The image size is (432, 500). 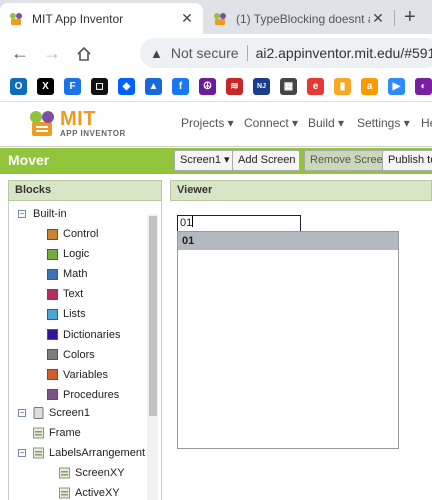 I want to click on block-category-colors: Colors, so click(x=71, y=355).